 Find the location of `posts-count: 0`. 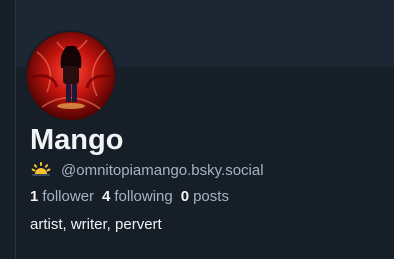

posts-count: 0 is located at coordinates (185, 196).